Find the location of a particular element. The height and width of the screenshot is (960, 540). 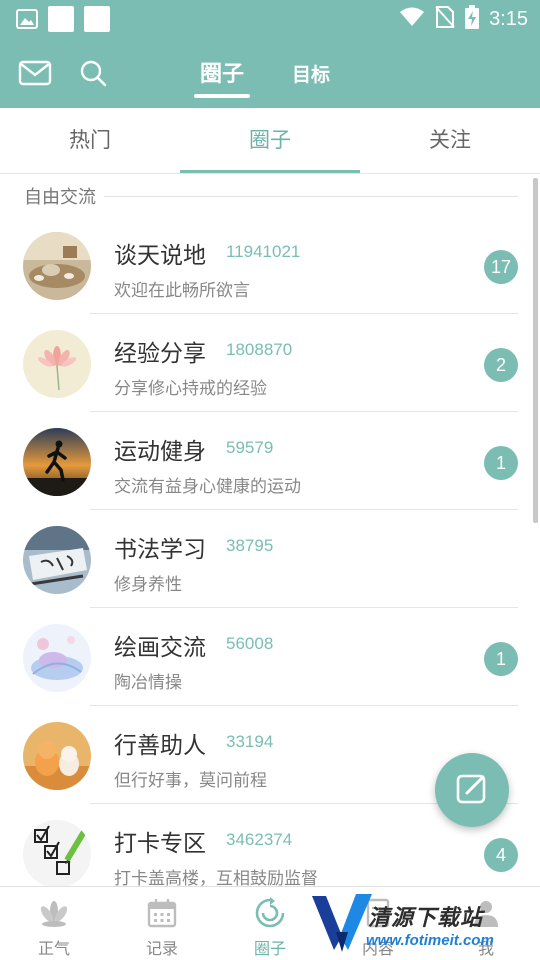

list-item: 经验分享 1808870 分享修心持戒的经验 2 is located at coordinates (270, 363).